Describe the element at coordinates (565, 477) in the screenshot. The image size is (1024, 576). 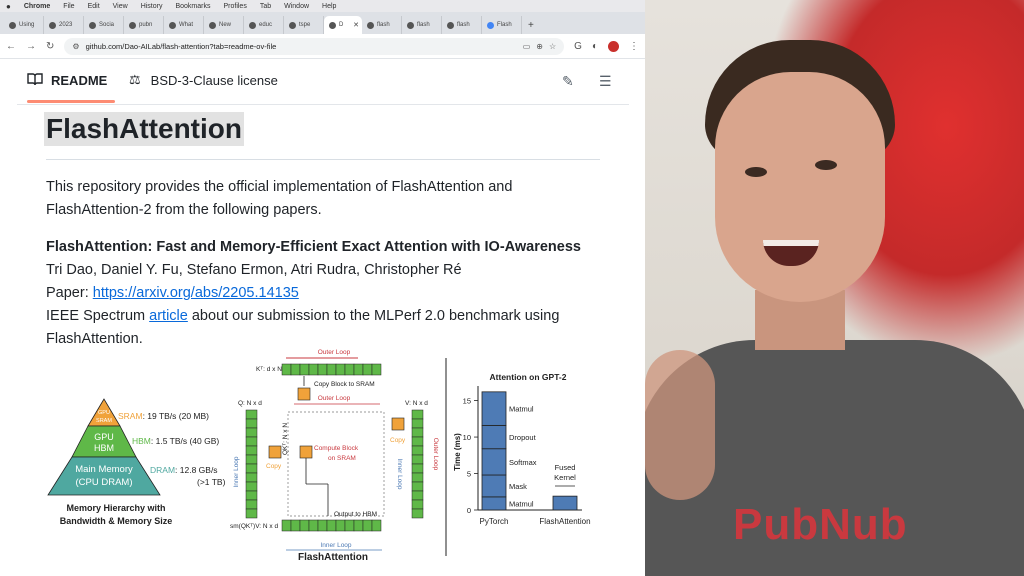
I see `fused-label-2: Kernel` at that location.